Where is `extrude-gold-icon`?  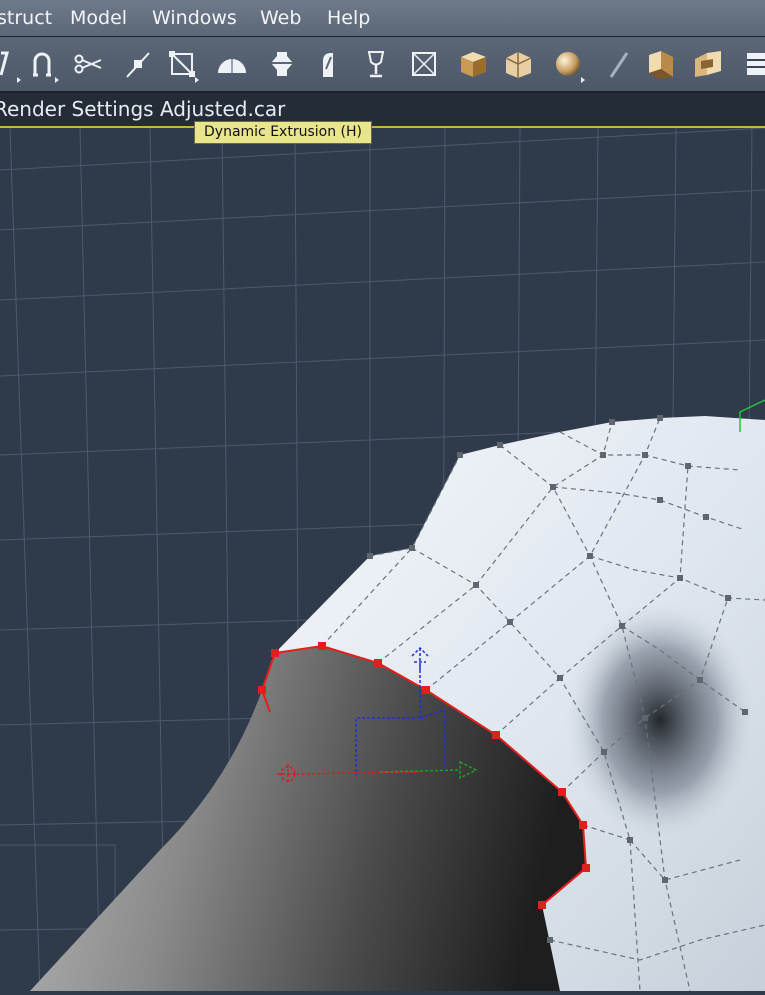 extrude-gold-icon is located at coordinates (661, 65).